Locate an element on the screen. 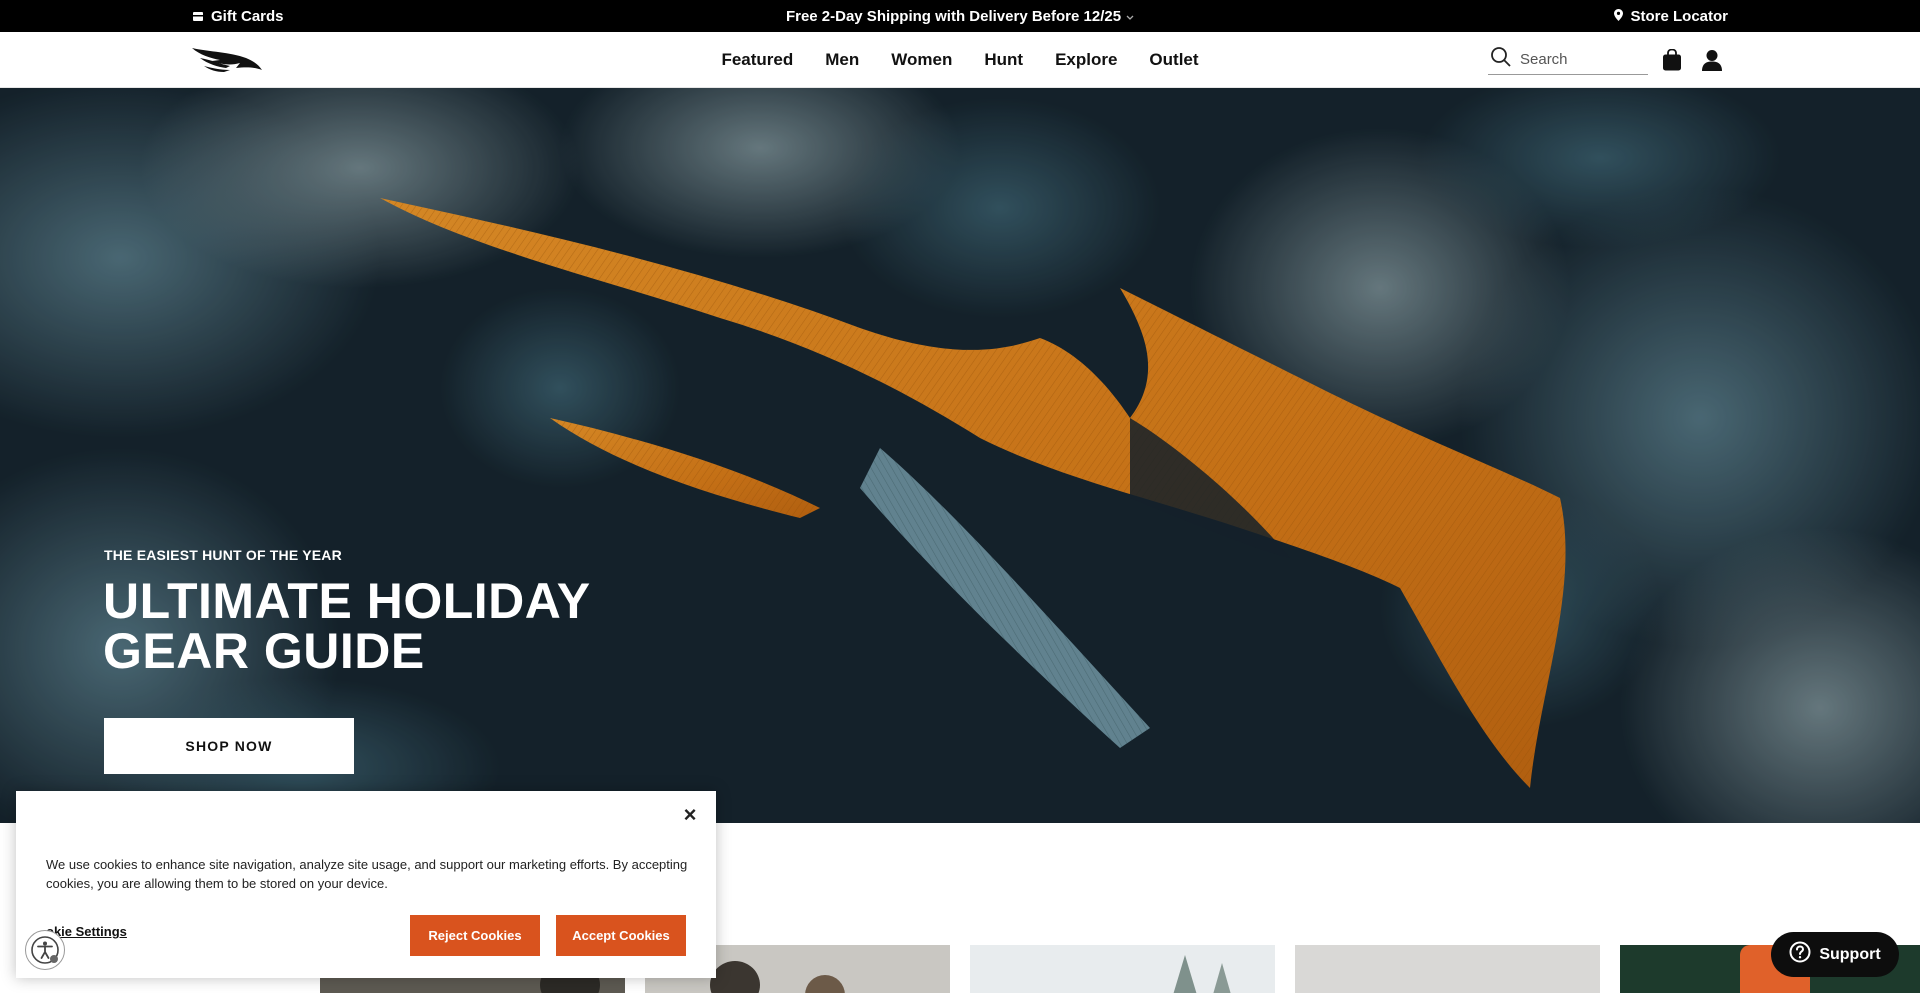 This screenshot has height=993, width=1920. support-label: Support is located at coordinates (1850, 954).